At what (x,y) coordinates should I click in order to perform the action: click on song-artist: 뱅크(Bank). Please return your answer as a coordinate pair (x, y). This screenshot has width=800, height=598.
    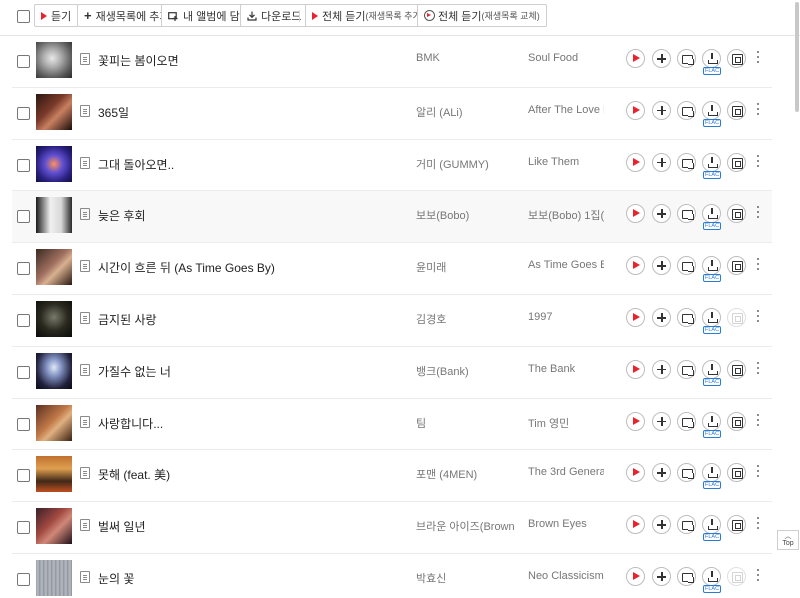
    Looking at the image, I should click on (466, 371).